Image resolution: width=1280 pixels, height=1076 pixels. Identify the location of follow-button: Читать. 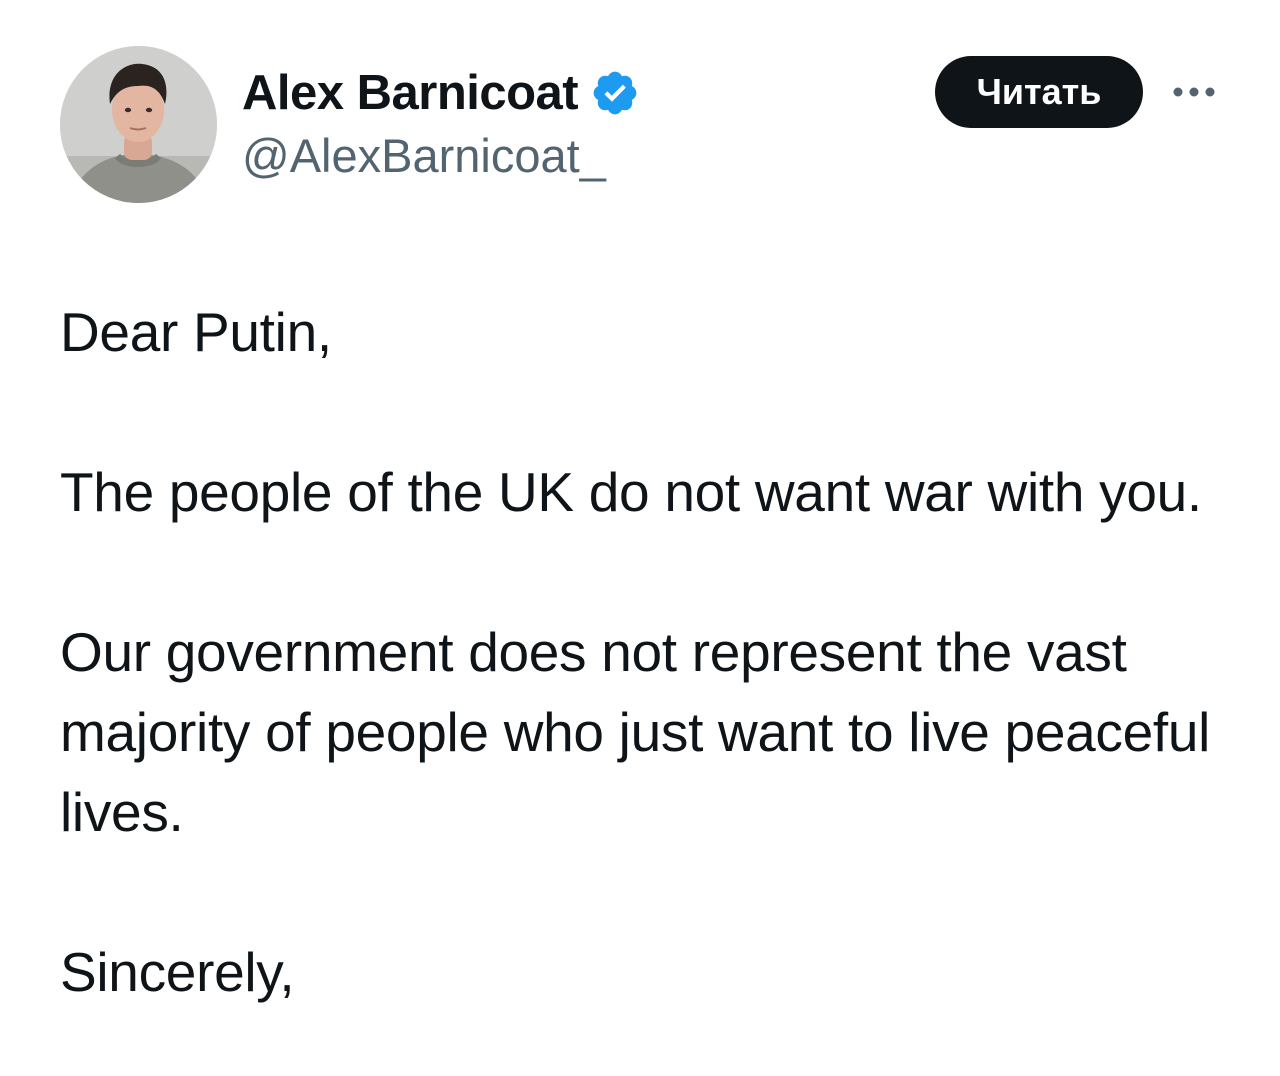
(1039, 92).